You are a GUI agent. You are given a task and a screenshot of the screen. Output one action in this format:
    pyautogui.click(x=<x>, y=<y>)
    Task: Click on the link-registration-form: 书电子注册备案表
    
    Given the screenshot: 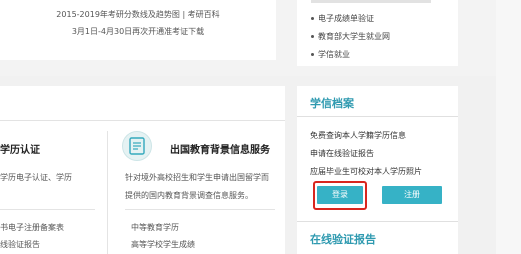 What is the action you would take?
    pyautogui.click(x=32, y=227)
    